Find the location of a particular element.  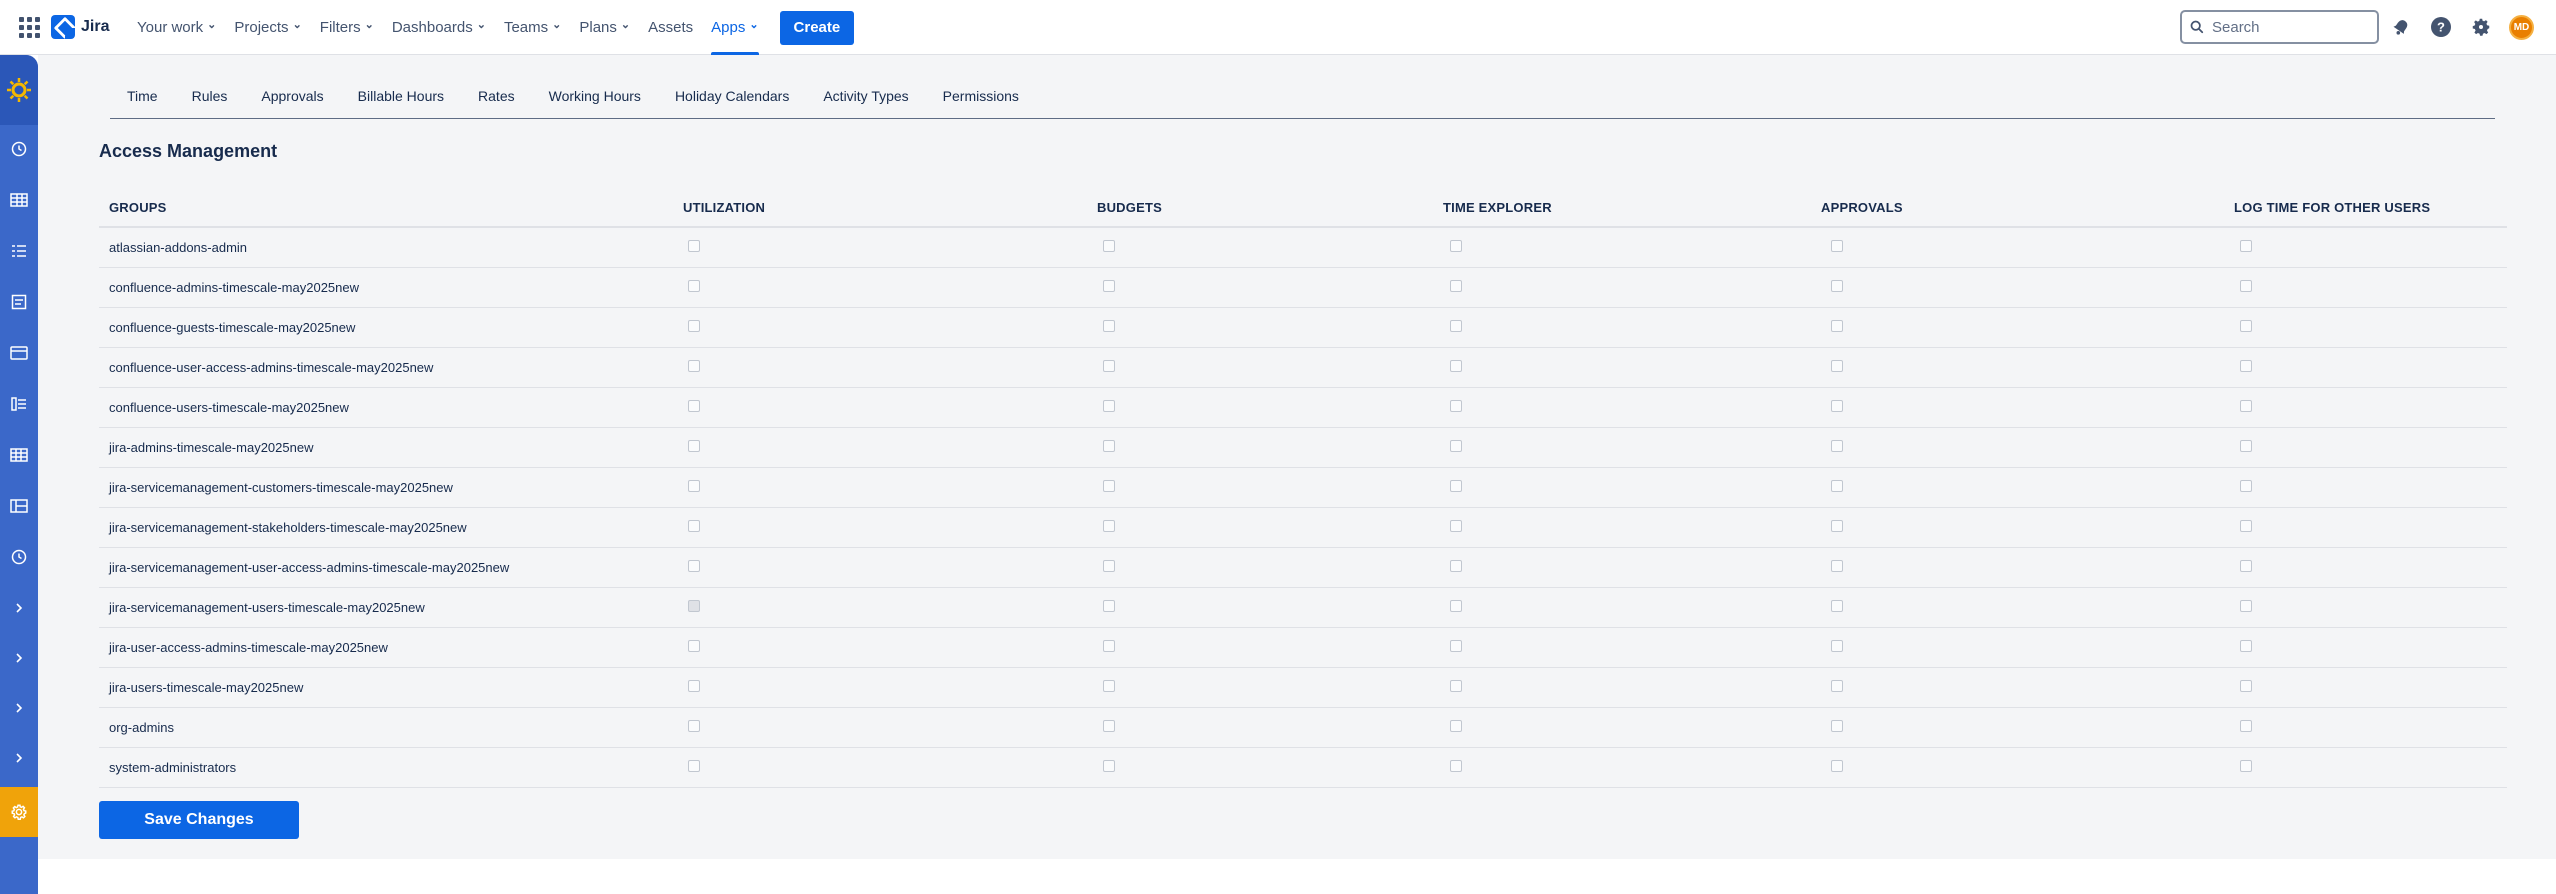

tab-permissions: Permissions is located at coordinates (981, 96).